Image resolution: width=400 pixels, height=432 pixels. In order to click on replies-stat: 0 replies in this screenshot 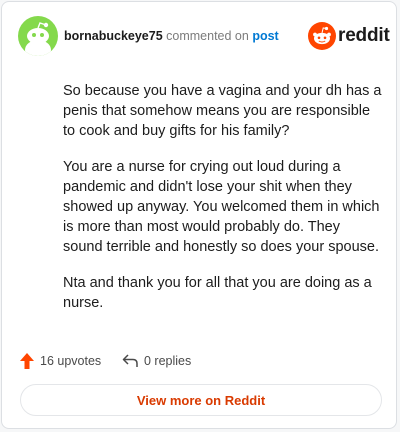, I will do `click(156, 361)`.